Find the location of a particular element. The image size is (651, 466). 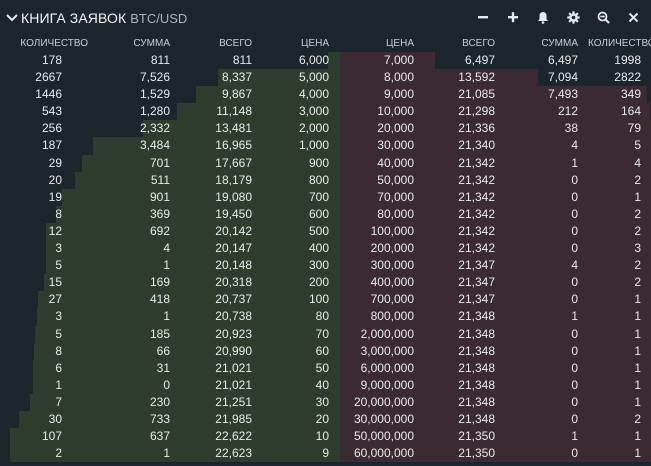

bid-price-cell: 800 is located at coordinates (318, 179).